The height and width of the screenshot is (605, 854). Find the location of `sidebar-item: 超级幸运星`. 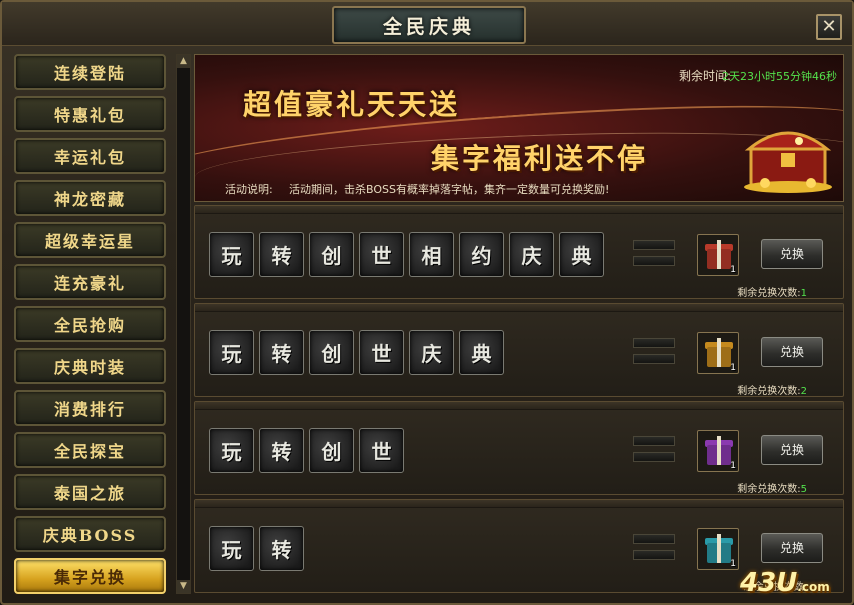

sidebar-item: 超级幸运星 is located at coordinates (90, 240).